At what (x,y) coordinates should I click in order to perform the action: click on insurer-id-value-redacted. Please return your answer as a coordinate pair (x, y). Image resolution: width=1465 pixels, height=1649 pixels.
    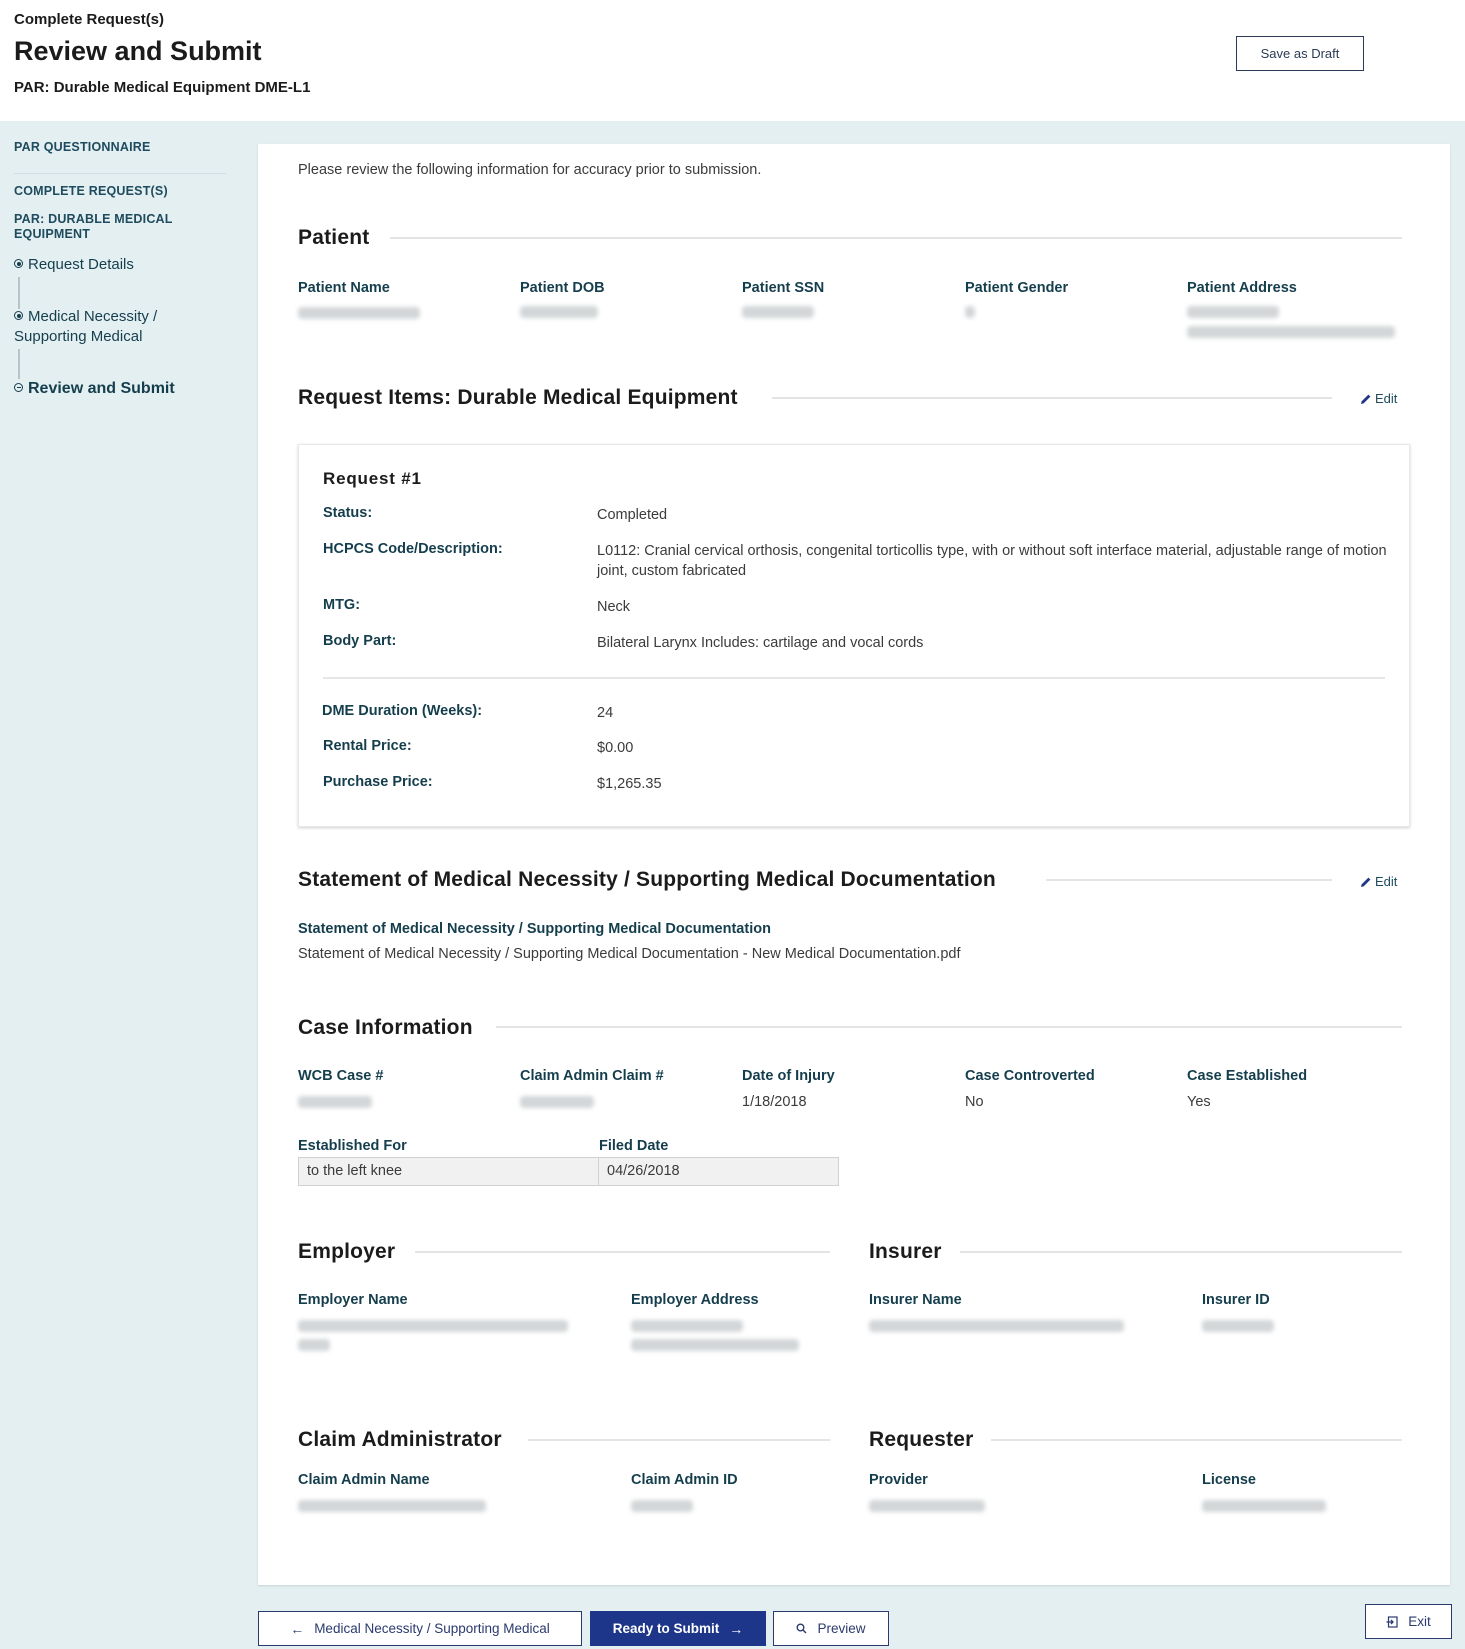
    Looking at the image, I should click on (1238, 1326).